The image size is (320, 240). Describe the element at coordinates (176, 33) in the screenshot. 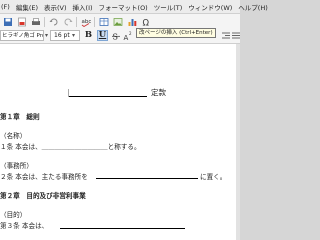

I see `tooltip: 改ページの挿入 (Ctrl+Enter)` at that location.